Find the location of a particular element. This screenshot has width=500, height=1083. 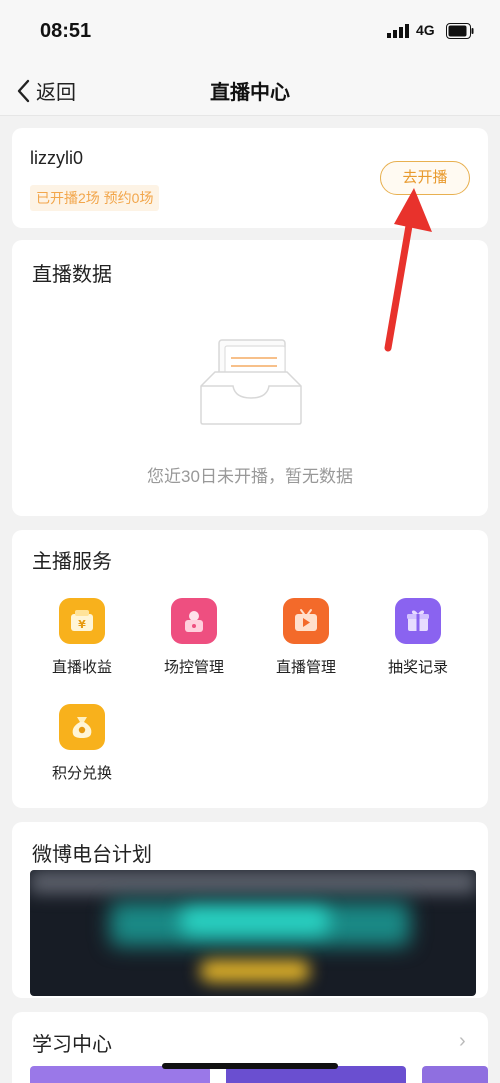

status-bar: 08:51 4G is located at coordinates (250, 31).